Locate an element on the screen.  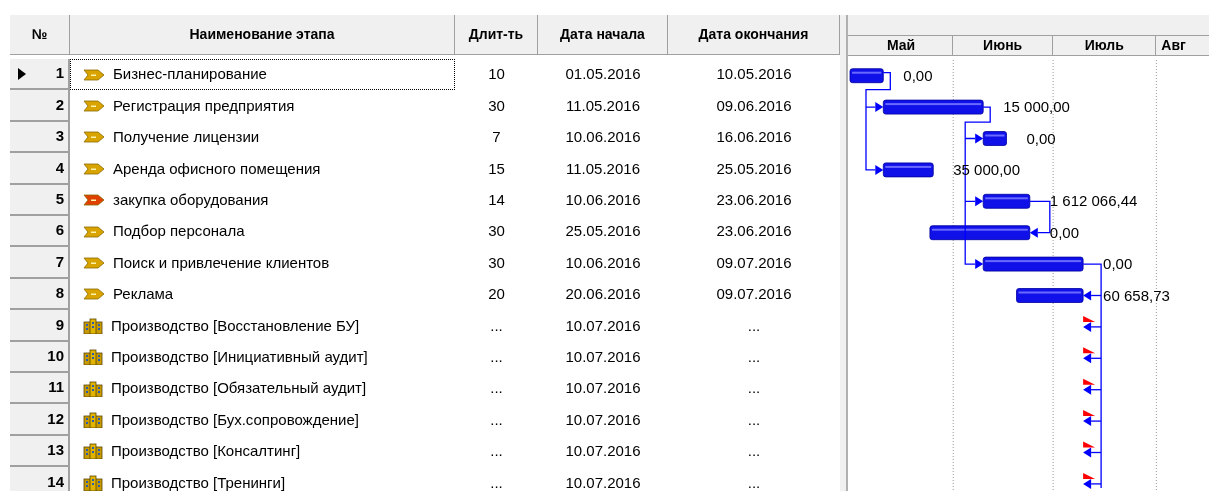
cost-label: 15 000,00 is located at coordinates (1036, 107).